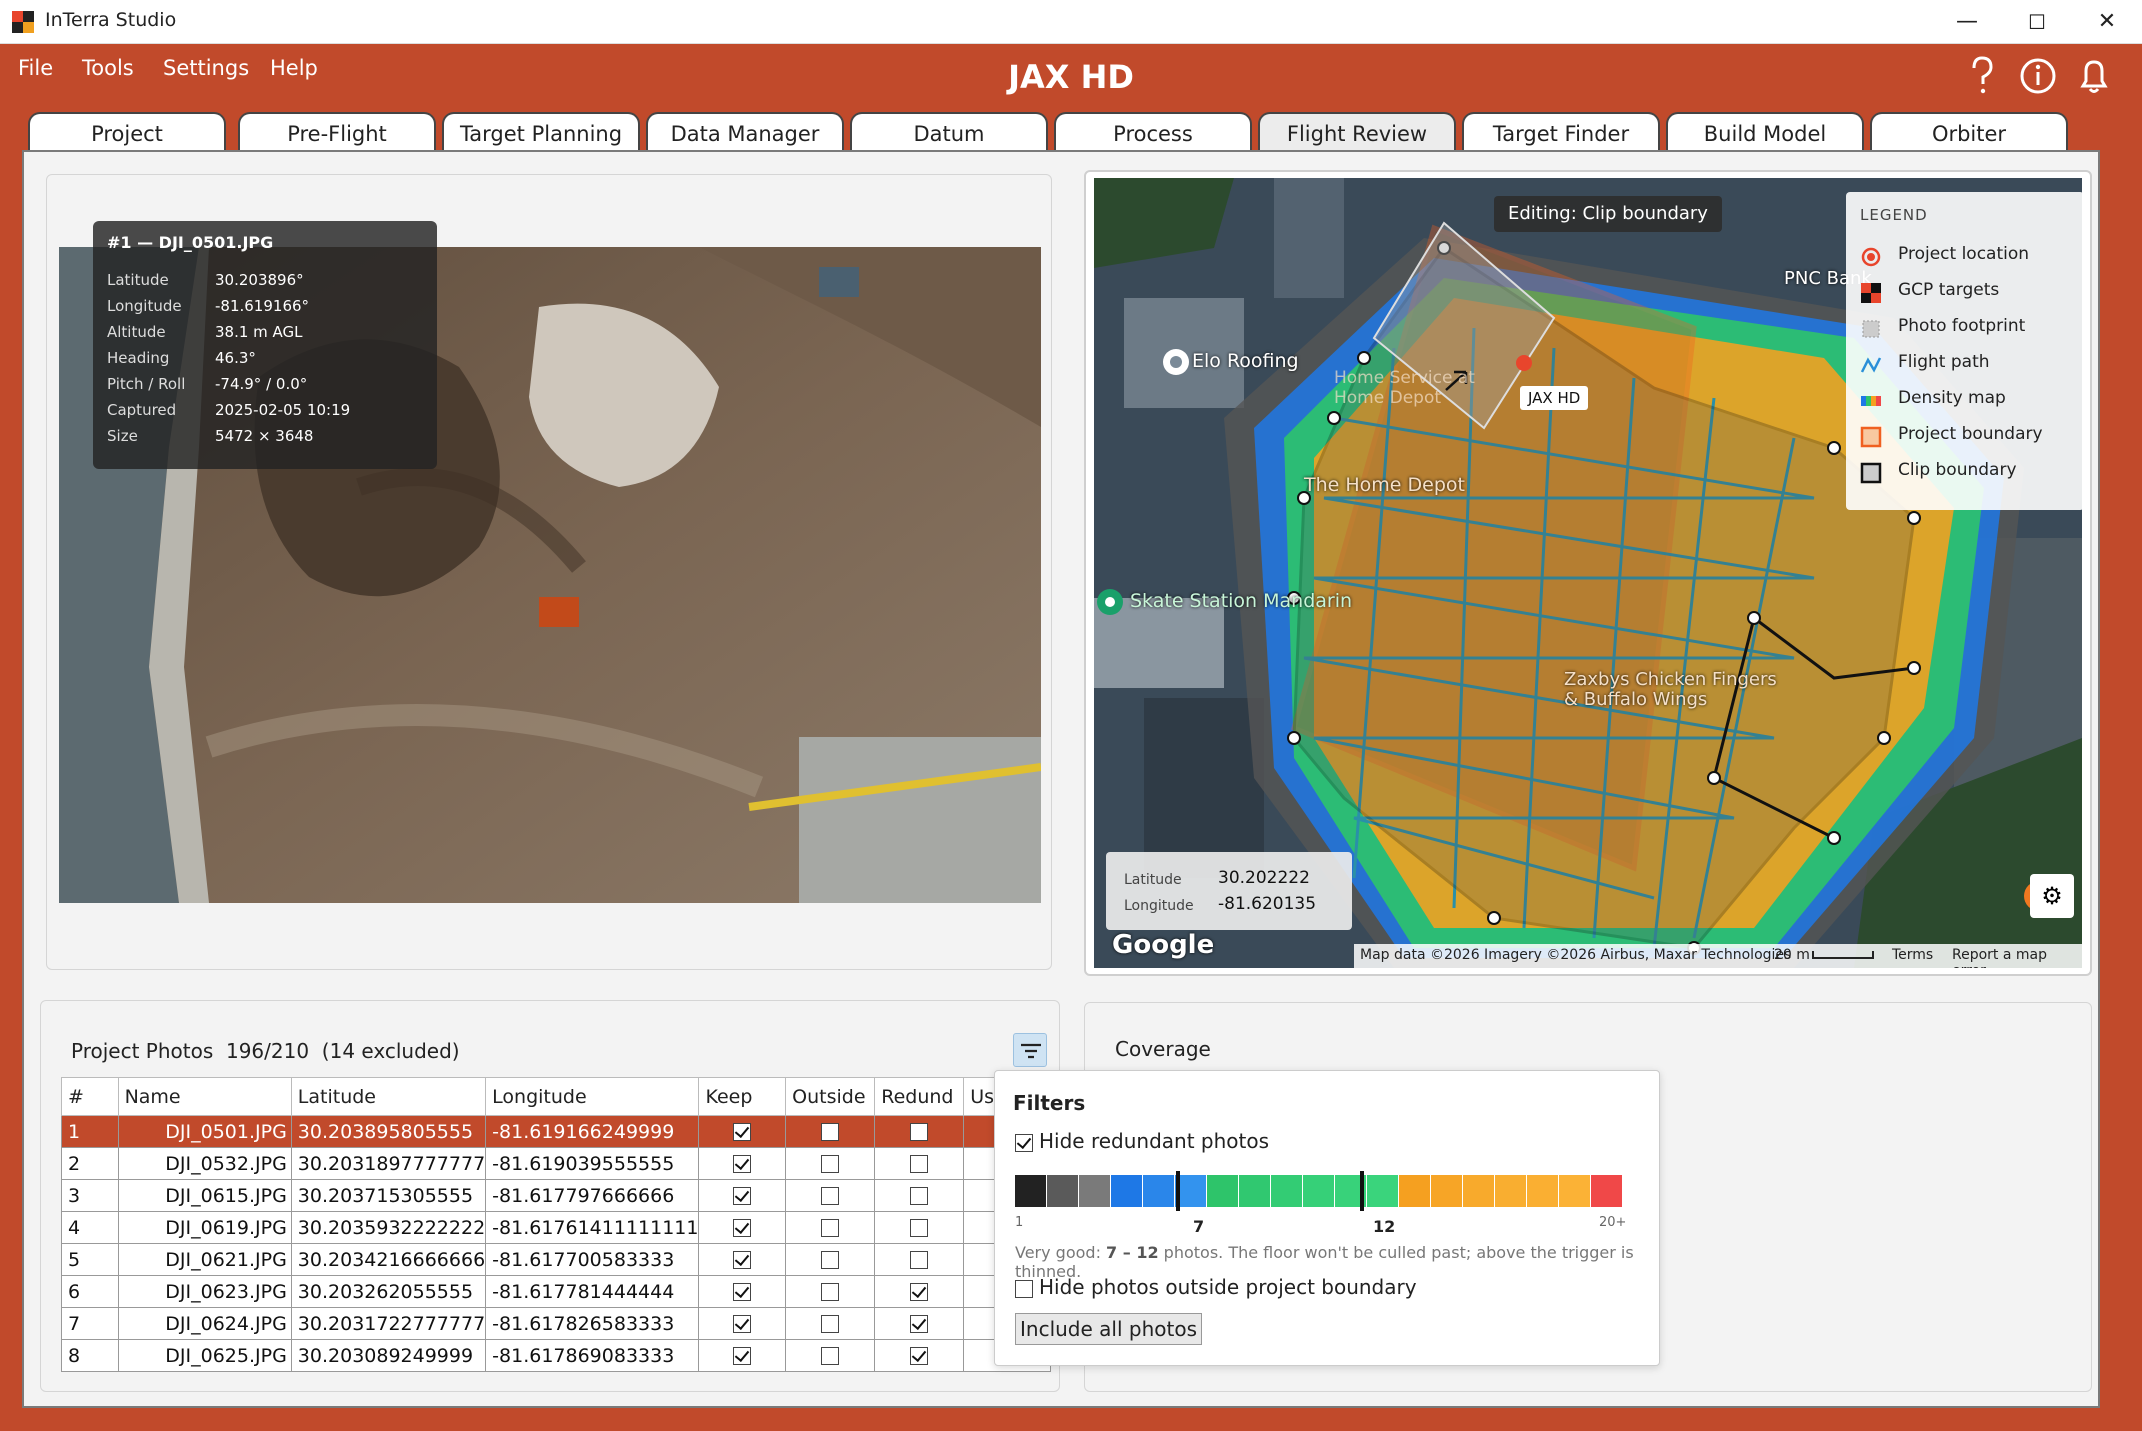  Describe the element at coordinates (2107, 22) in the screenshot. I see `close-button: ✕` at that location.